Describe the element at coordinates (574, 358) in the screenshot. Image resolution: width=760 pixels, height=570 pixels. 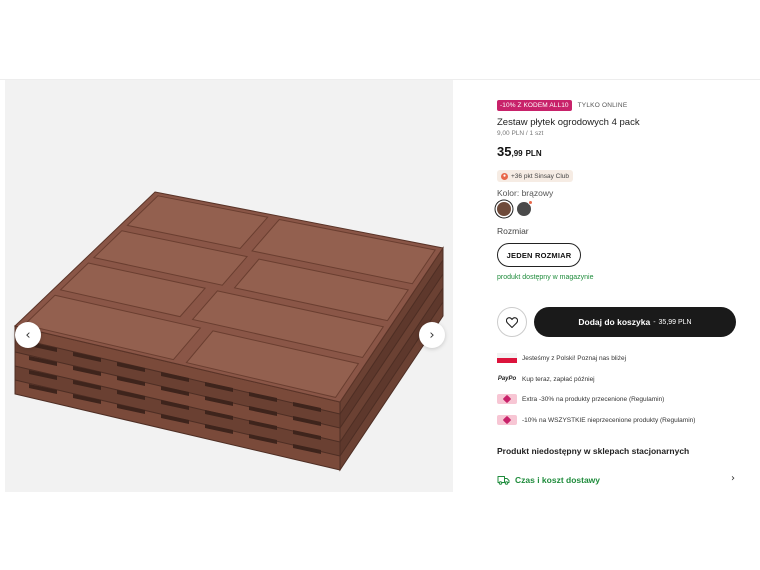
I see `feature-text: Jesteśmy z Polski! Poznaj nas bliżej` at that location.